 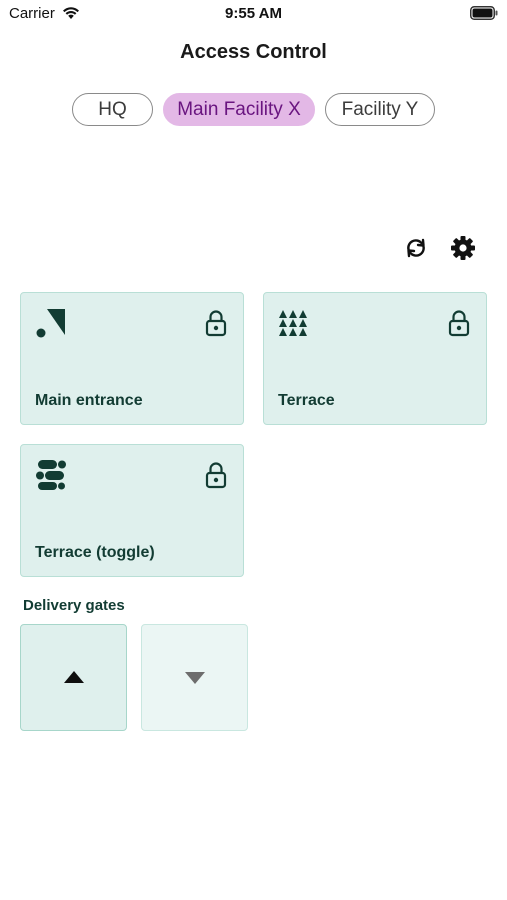 What do you see at coordinates (375, 358) in the screenshot?
I see `door-card-terrace: Terrace` at bounding box center [375, 358].